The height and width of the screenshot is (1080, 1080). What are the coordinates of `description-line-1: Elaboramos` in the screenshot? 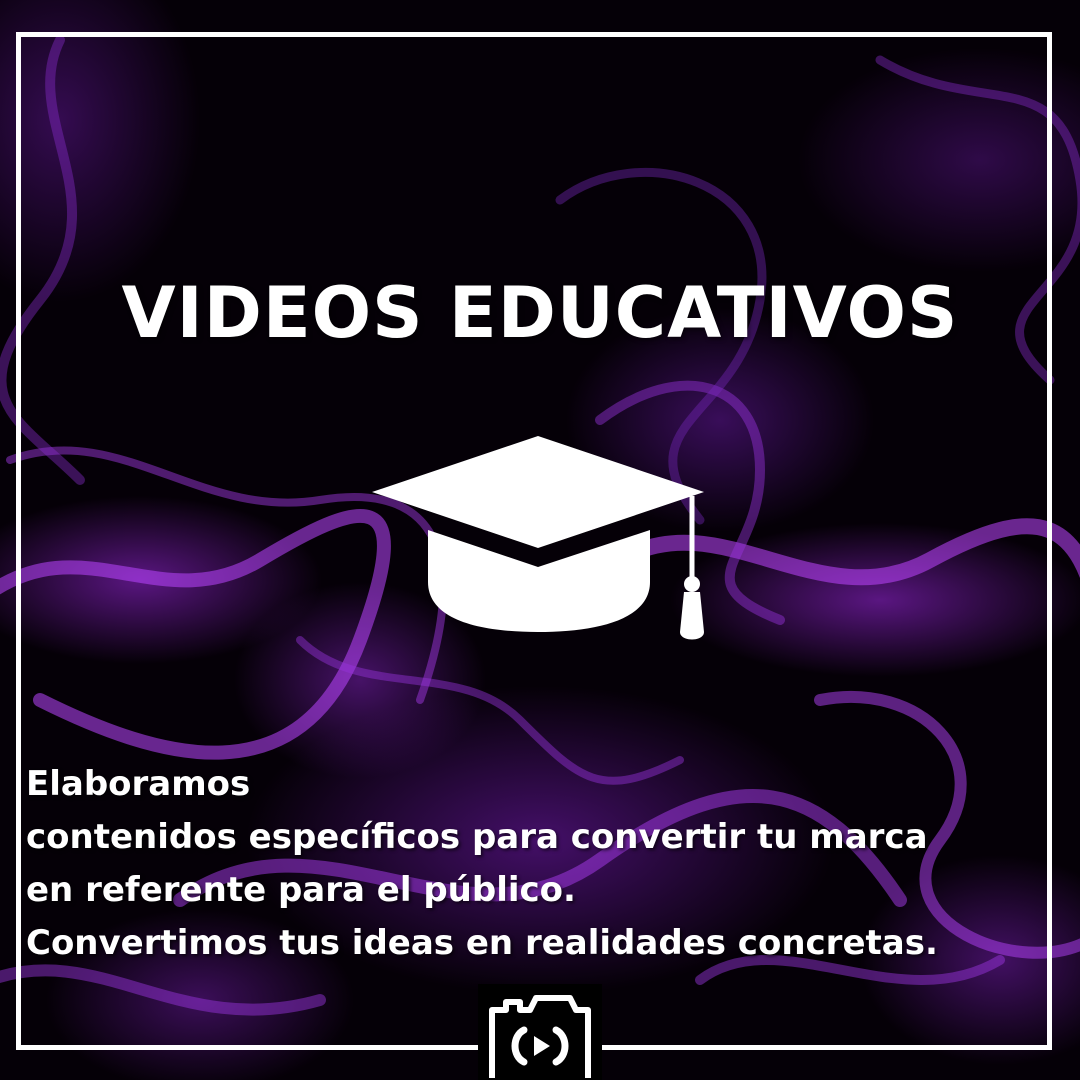 It's located at (138, 784).